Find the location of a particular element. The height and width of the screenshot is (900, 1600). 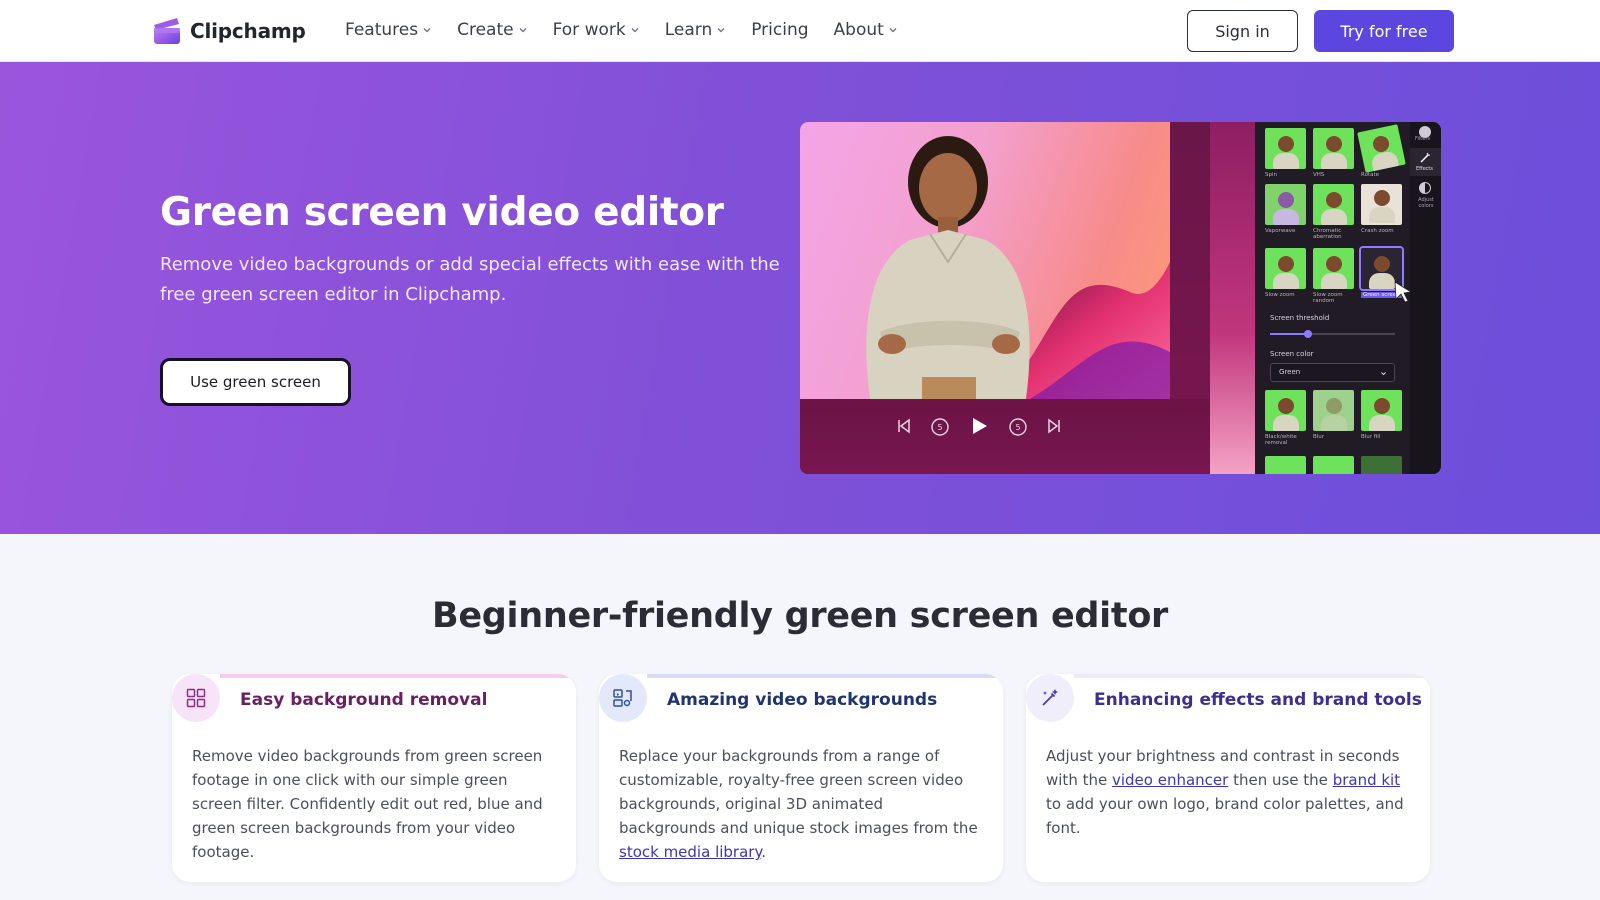

effect-label: Blur fill is located at coordinates (1371, 437).